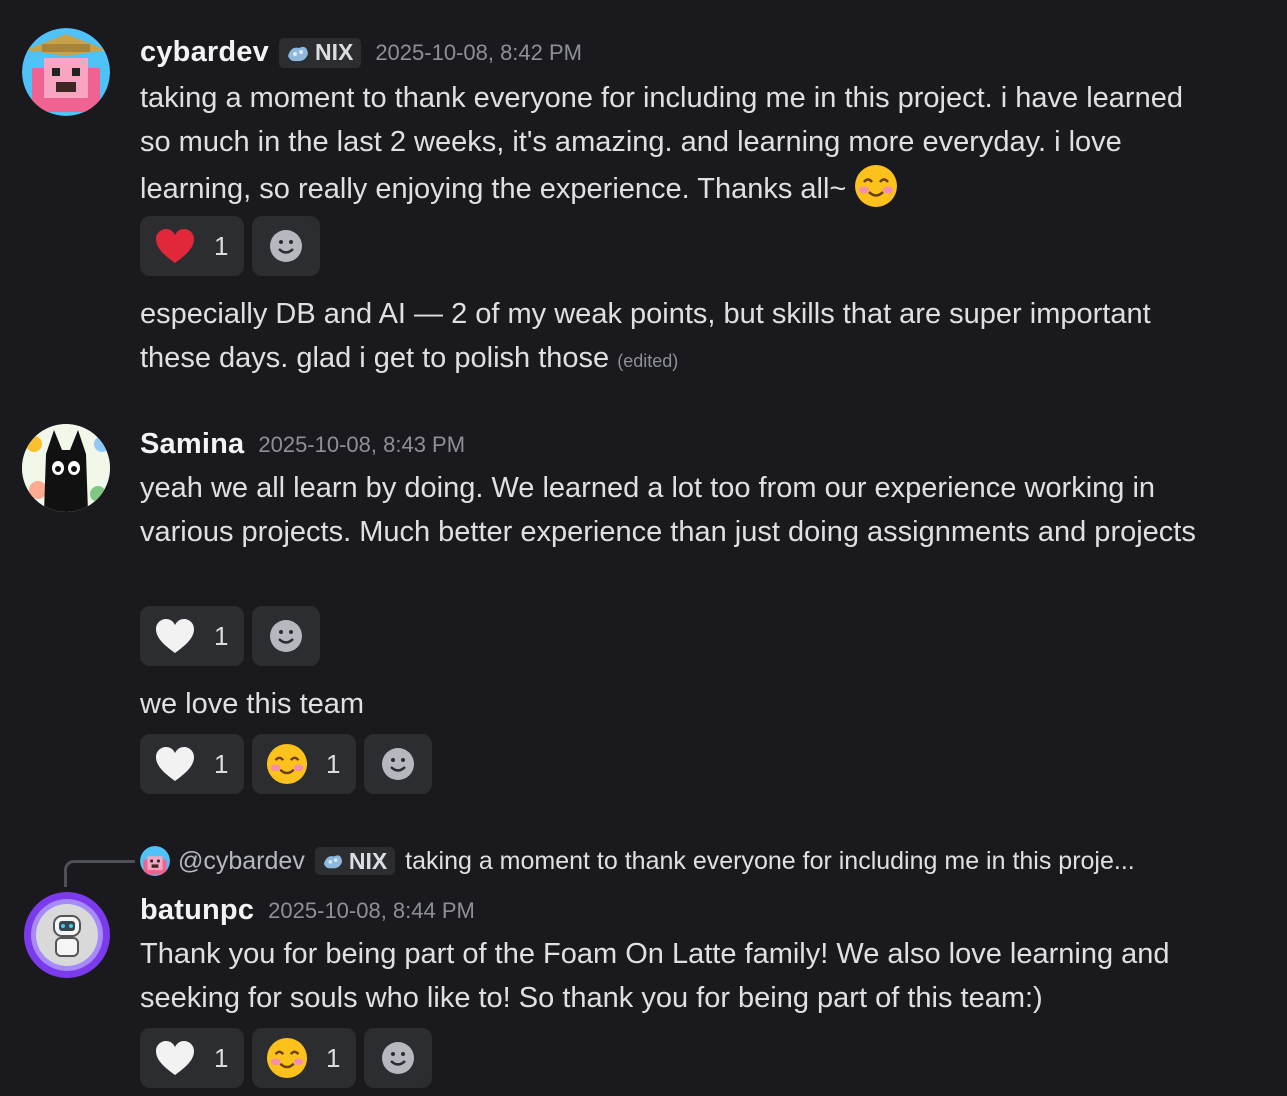 The width and height of the screenshot is (1287, 1096). I want to click on timestamp: 2025-10-08, 8:44 PM, so click(371, 911).